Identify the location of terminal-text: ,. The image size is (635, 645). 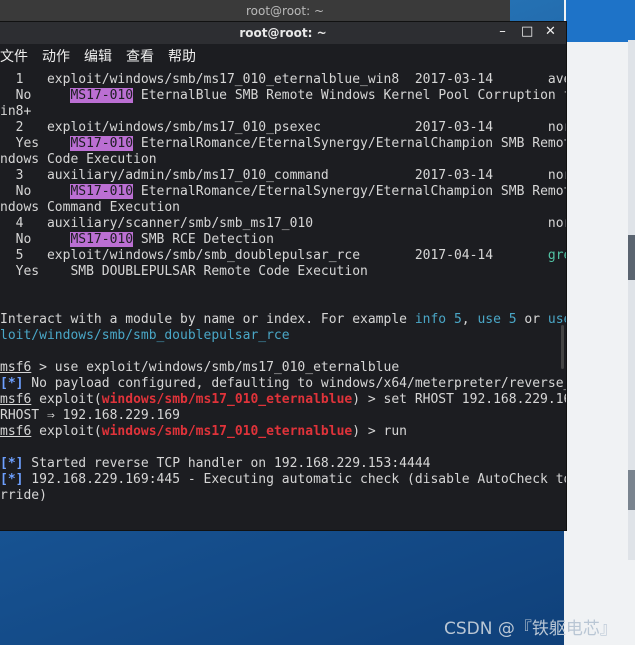
(469, 319).